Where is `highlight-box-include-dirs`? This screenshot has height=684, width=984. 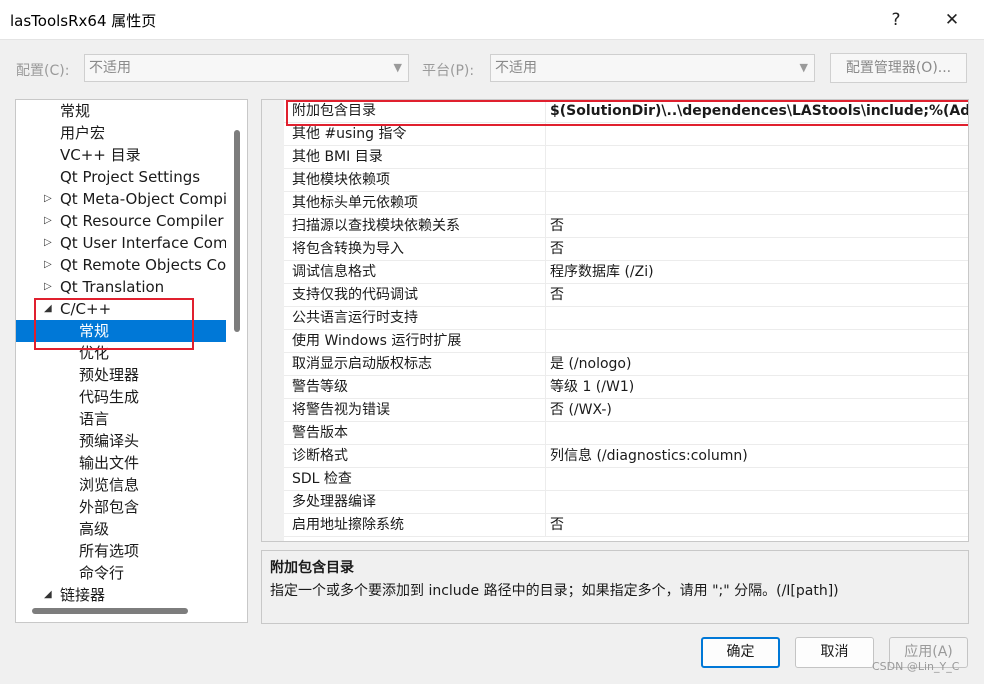
highlight-box-include-dirs is located at coordinates (627, 113).